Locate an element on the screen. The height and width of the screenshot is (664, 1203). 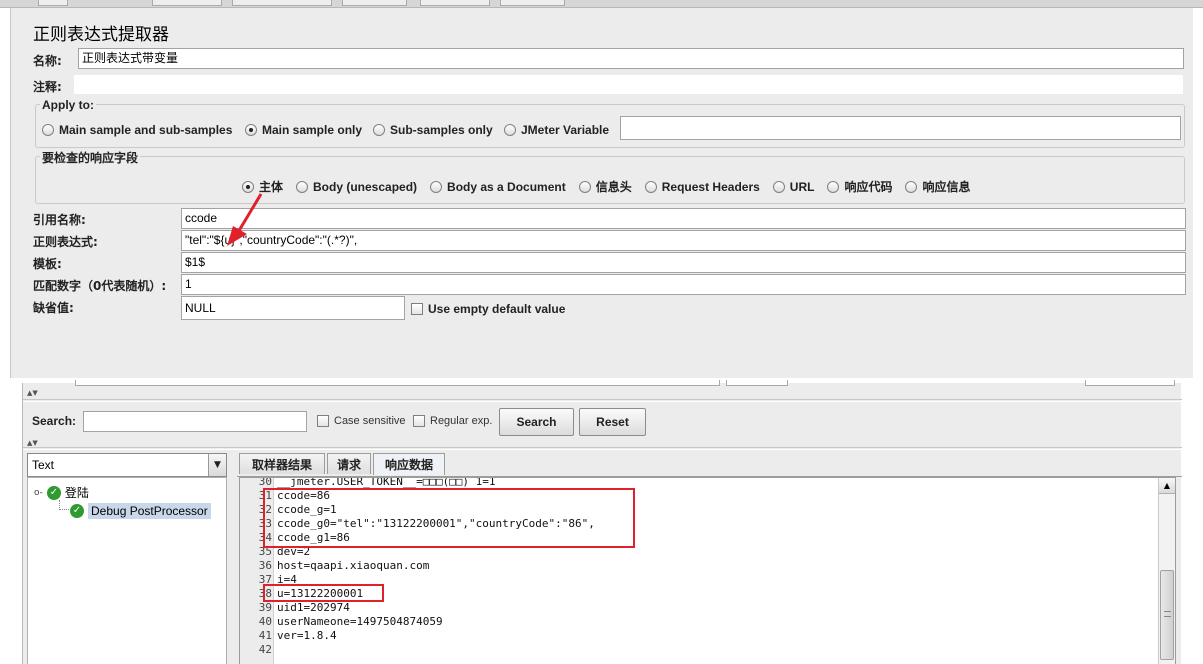
tree-node-debug-postprocessor: ✓ Debug PostProcessor is located at coordinates (140, 511).